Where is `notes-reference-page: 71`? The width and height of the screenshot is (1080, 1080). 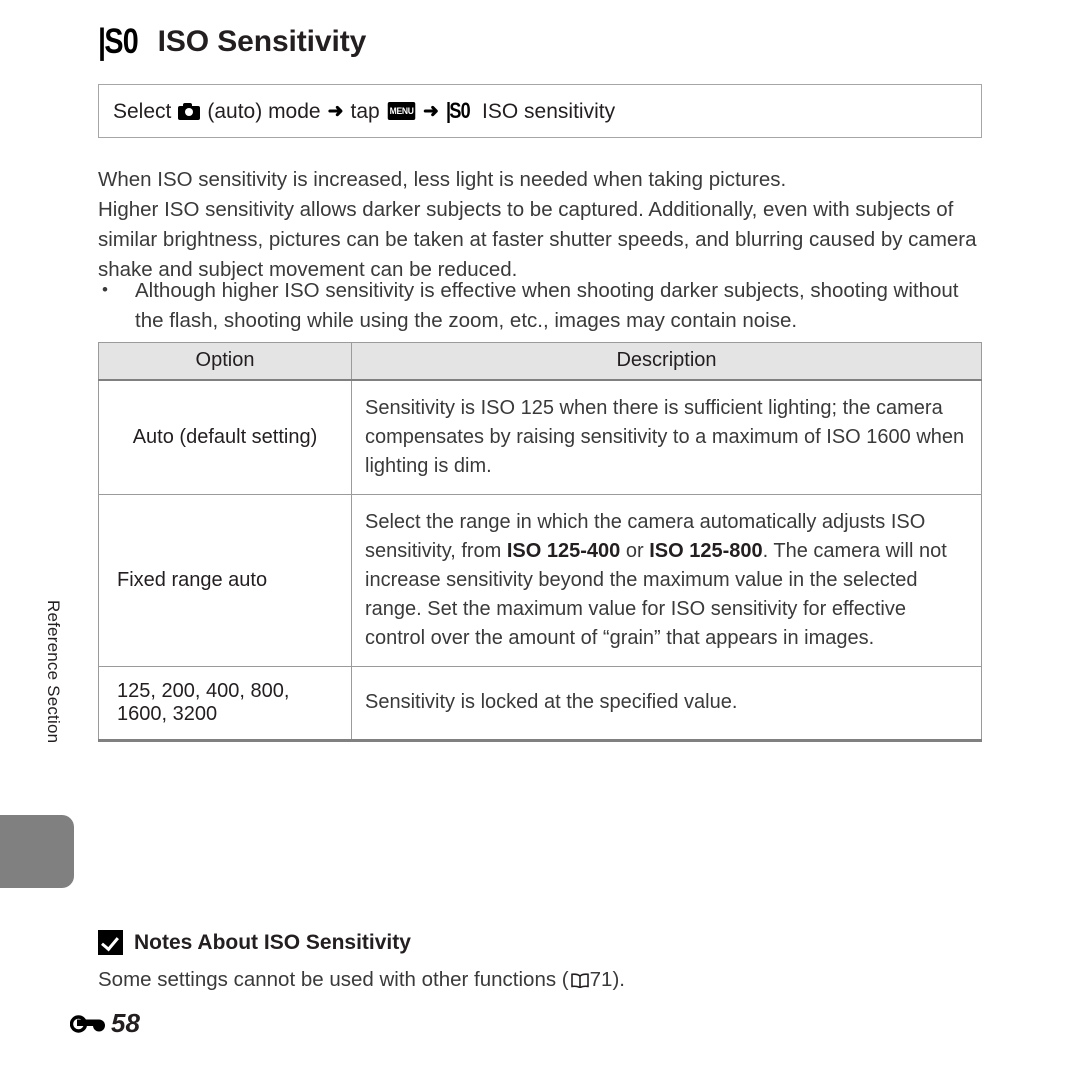
notes-reference-page: 71 is located at coordinates (601, 979).